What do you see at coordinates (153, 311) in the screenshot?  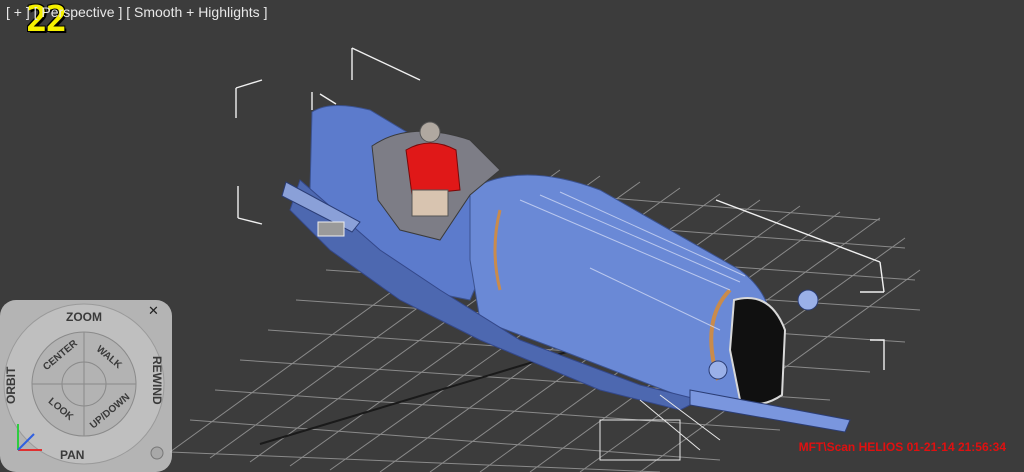 I see `close-icon: ✕` at bounding box center [153, 311].